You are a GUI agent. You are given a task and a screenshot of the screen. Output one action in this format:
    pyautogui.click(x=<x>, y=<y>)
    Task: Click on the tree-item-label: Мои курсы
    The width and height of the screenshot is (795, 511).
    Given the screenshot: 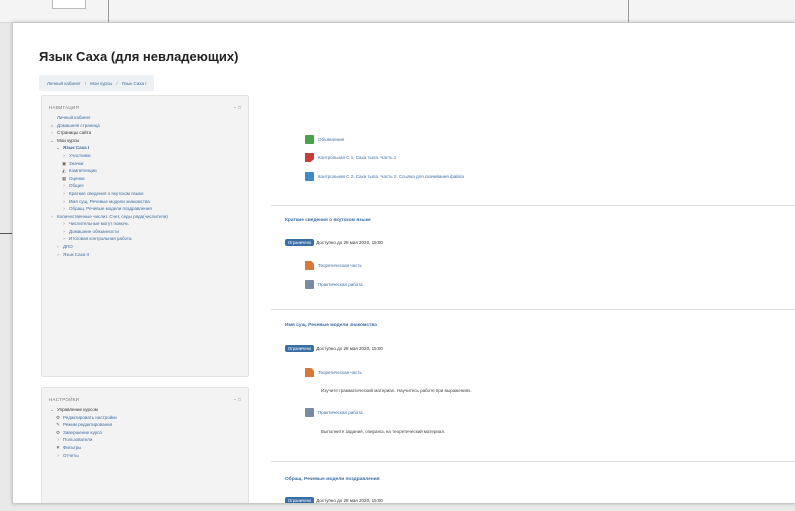 What is the action you would take?
    pyautogui.click(x=68, y=140)
    